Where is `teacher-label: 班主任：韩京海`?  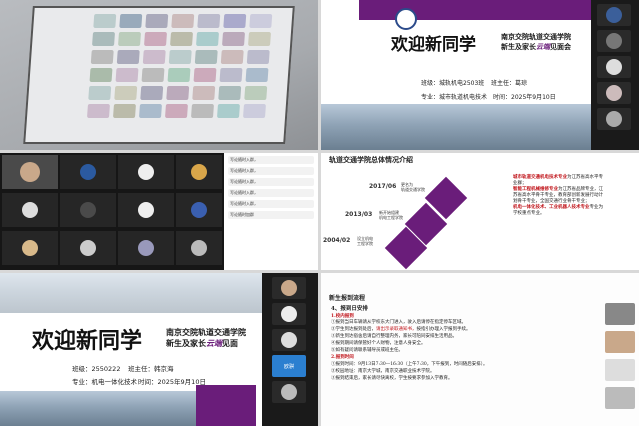 teacher-label: 班主任：韩京海 is located at coordinates (151, 369).